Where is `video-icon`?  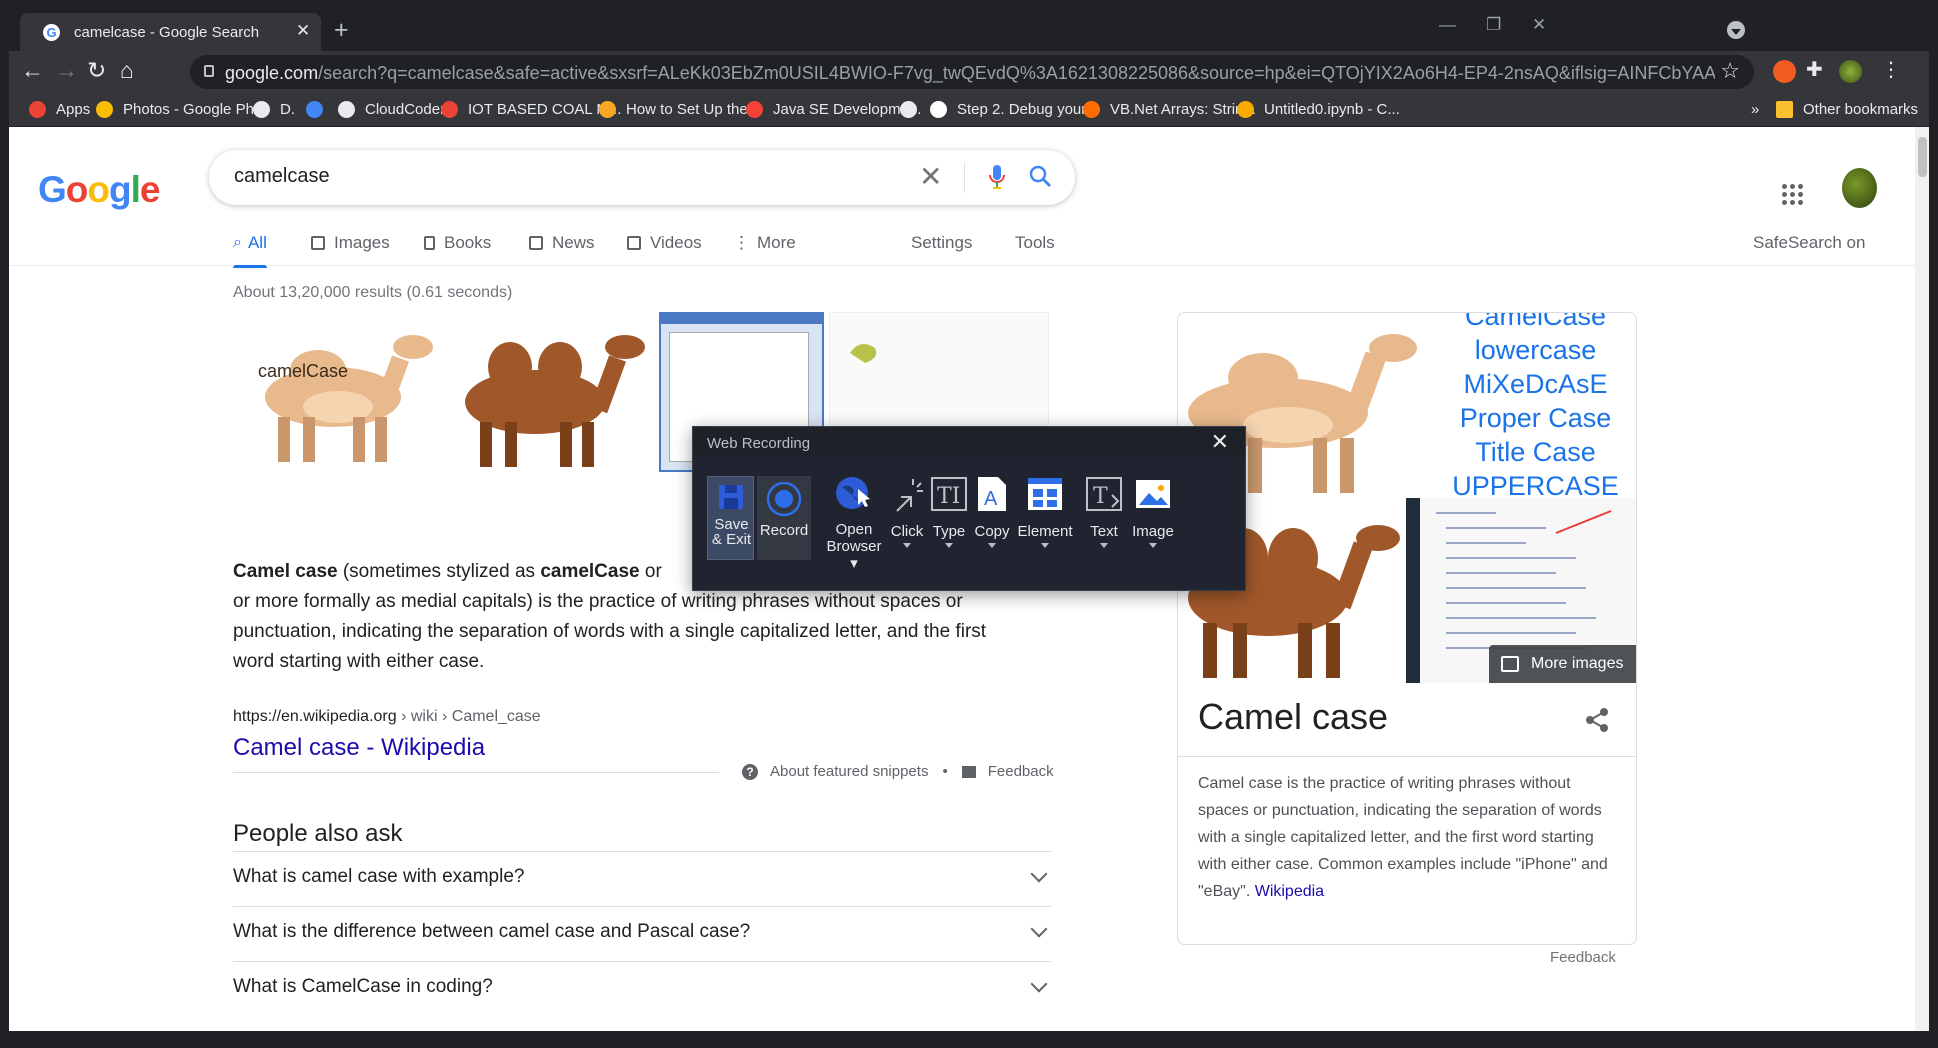 video-icon is located at coordinates (634, 243).